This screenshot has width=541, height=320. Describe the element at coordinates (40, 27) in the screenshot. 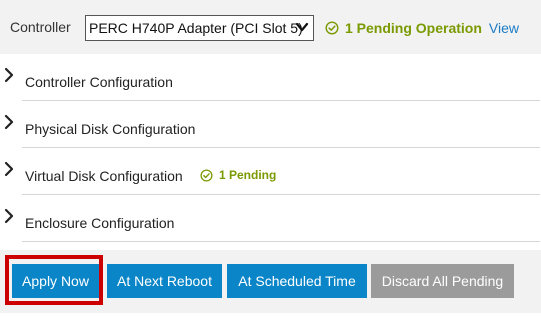

I see `controller-label: Controller` at that location.